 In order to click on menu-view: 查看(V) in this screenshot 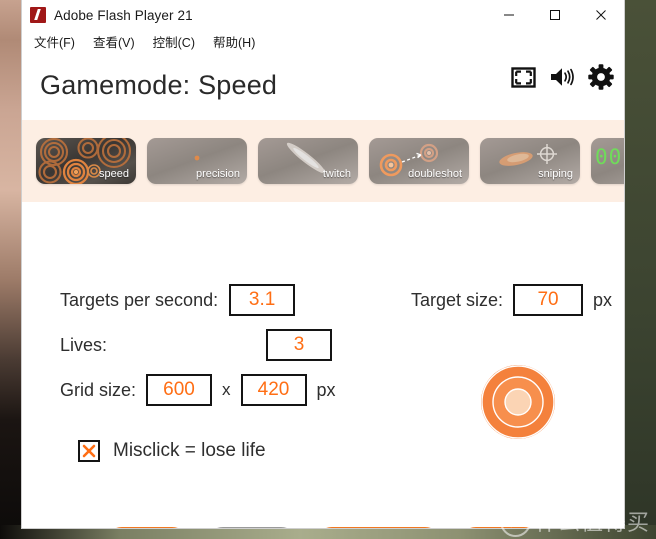, I will do `click(114, 41)`.